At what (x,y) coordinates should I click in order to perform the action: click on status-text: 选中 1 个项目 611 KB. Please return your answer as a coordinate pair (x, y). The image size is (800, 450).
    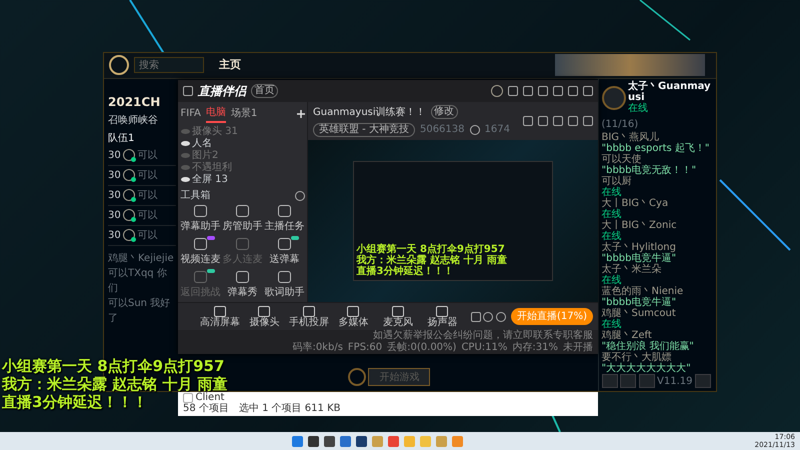
    Looking at the image, I should click on (289, 408).